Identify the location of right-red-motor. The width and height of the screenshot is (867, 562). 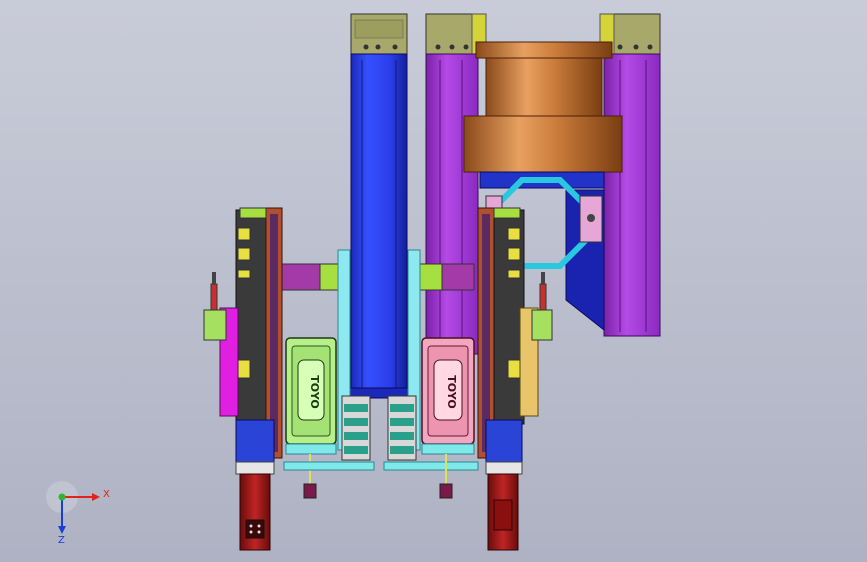
(503, 512).